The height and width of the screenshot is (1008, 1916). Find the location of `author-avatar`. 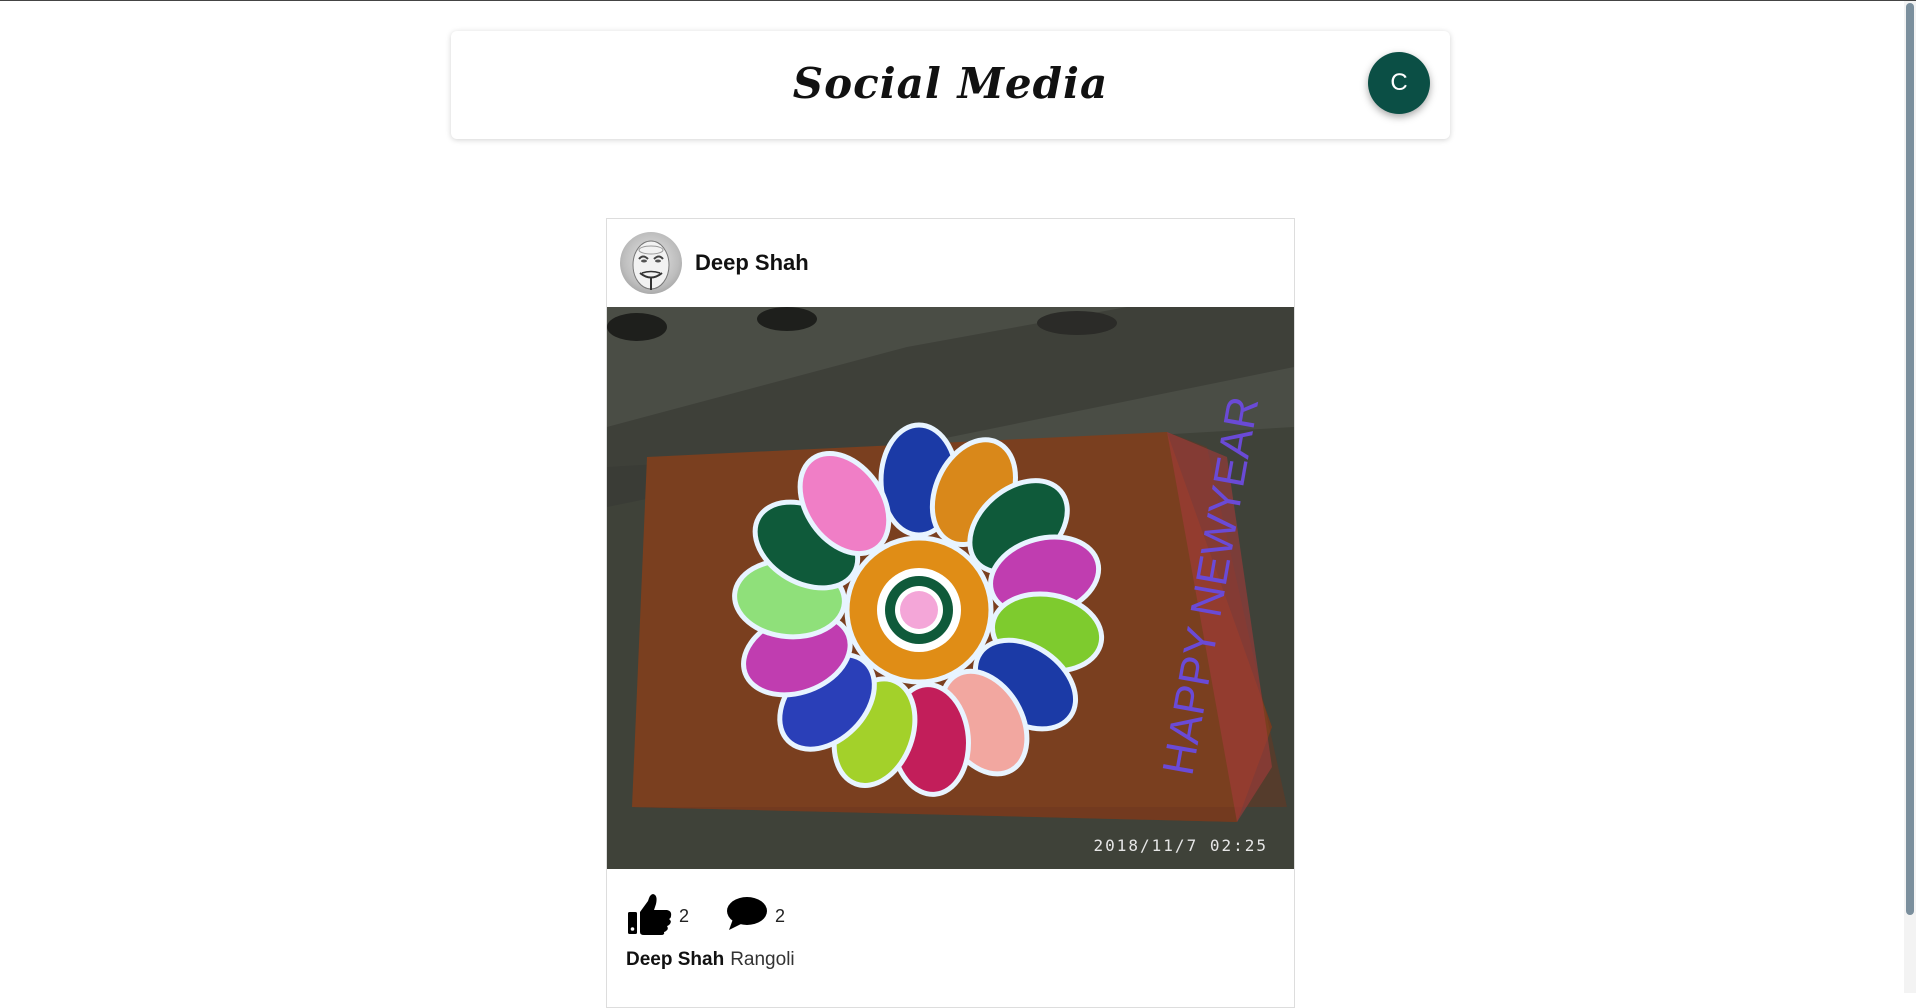

author-avatar is located at coordinates (651, 263).